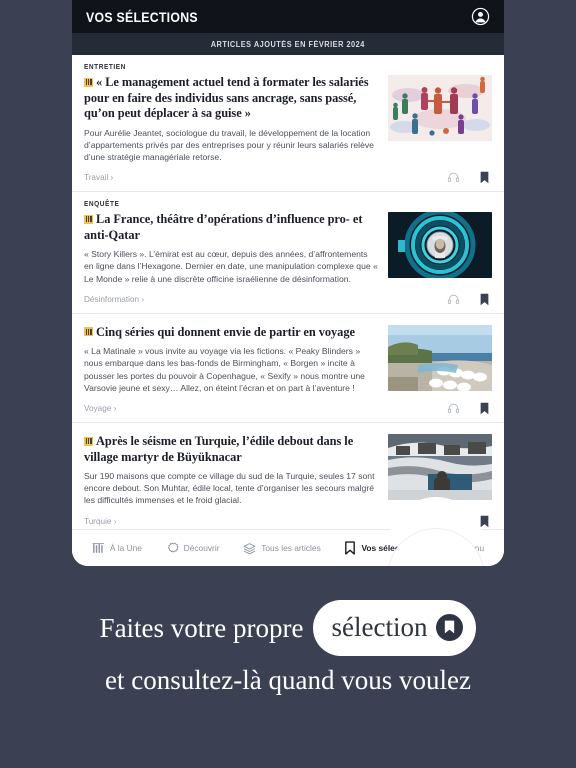 The height and width of the screenshot is (768, 576). Describe the element at coordinates (114, 299) in the screenshot. I see `article-topic-link: Désinformation ›` at that location.